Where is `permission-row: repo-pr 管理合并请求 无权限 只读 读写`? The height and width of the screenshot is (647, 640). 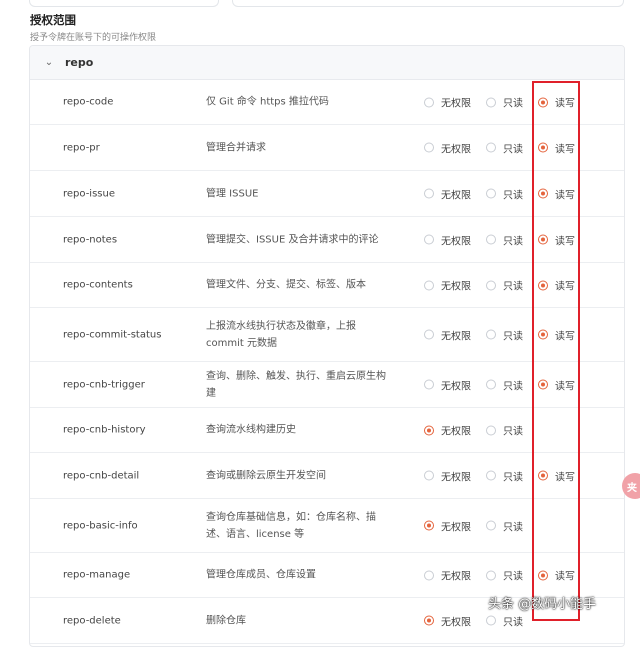
permission-row: repo-pr 管理合并请求 无权限 只读 读写 is located at coordinates (327, 148).